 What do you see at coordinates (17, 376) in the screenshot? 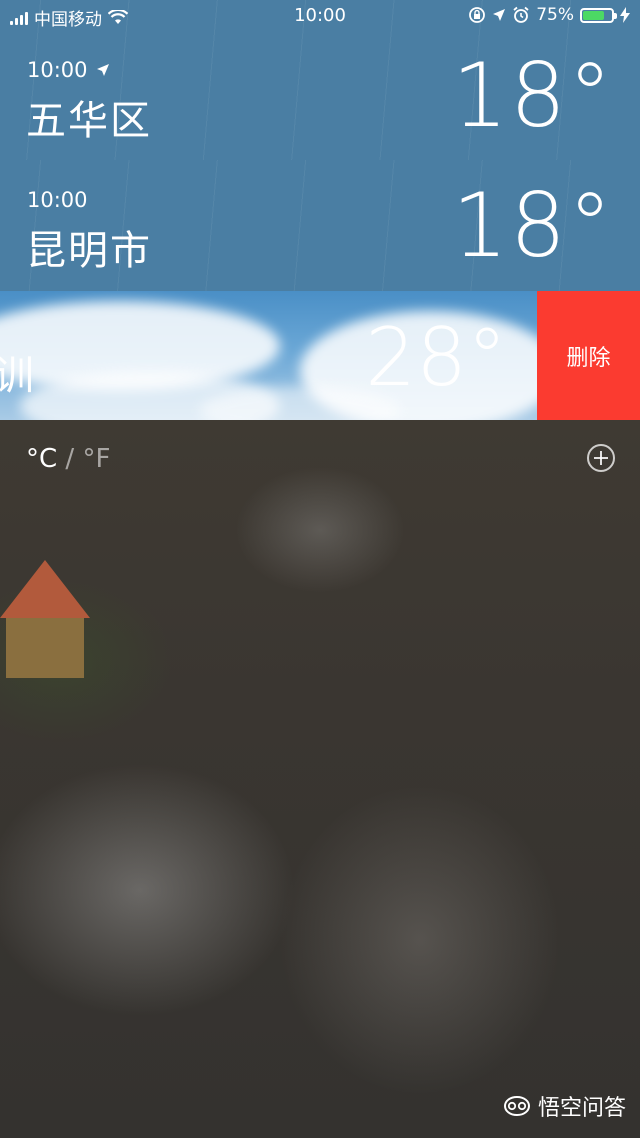
I see `city-name-partial: 训` at bounding box center [17, 376].